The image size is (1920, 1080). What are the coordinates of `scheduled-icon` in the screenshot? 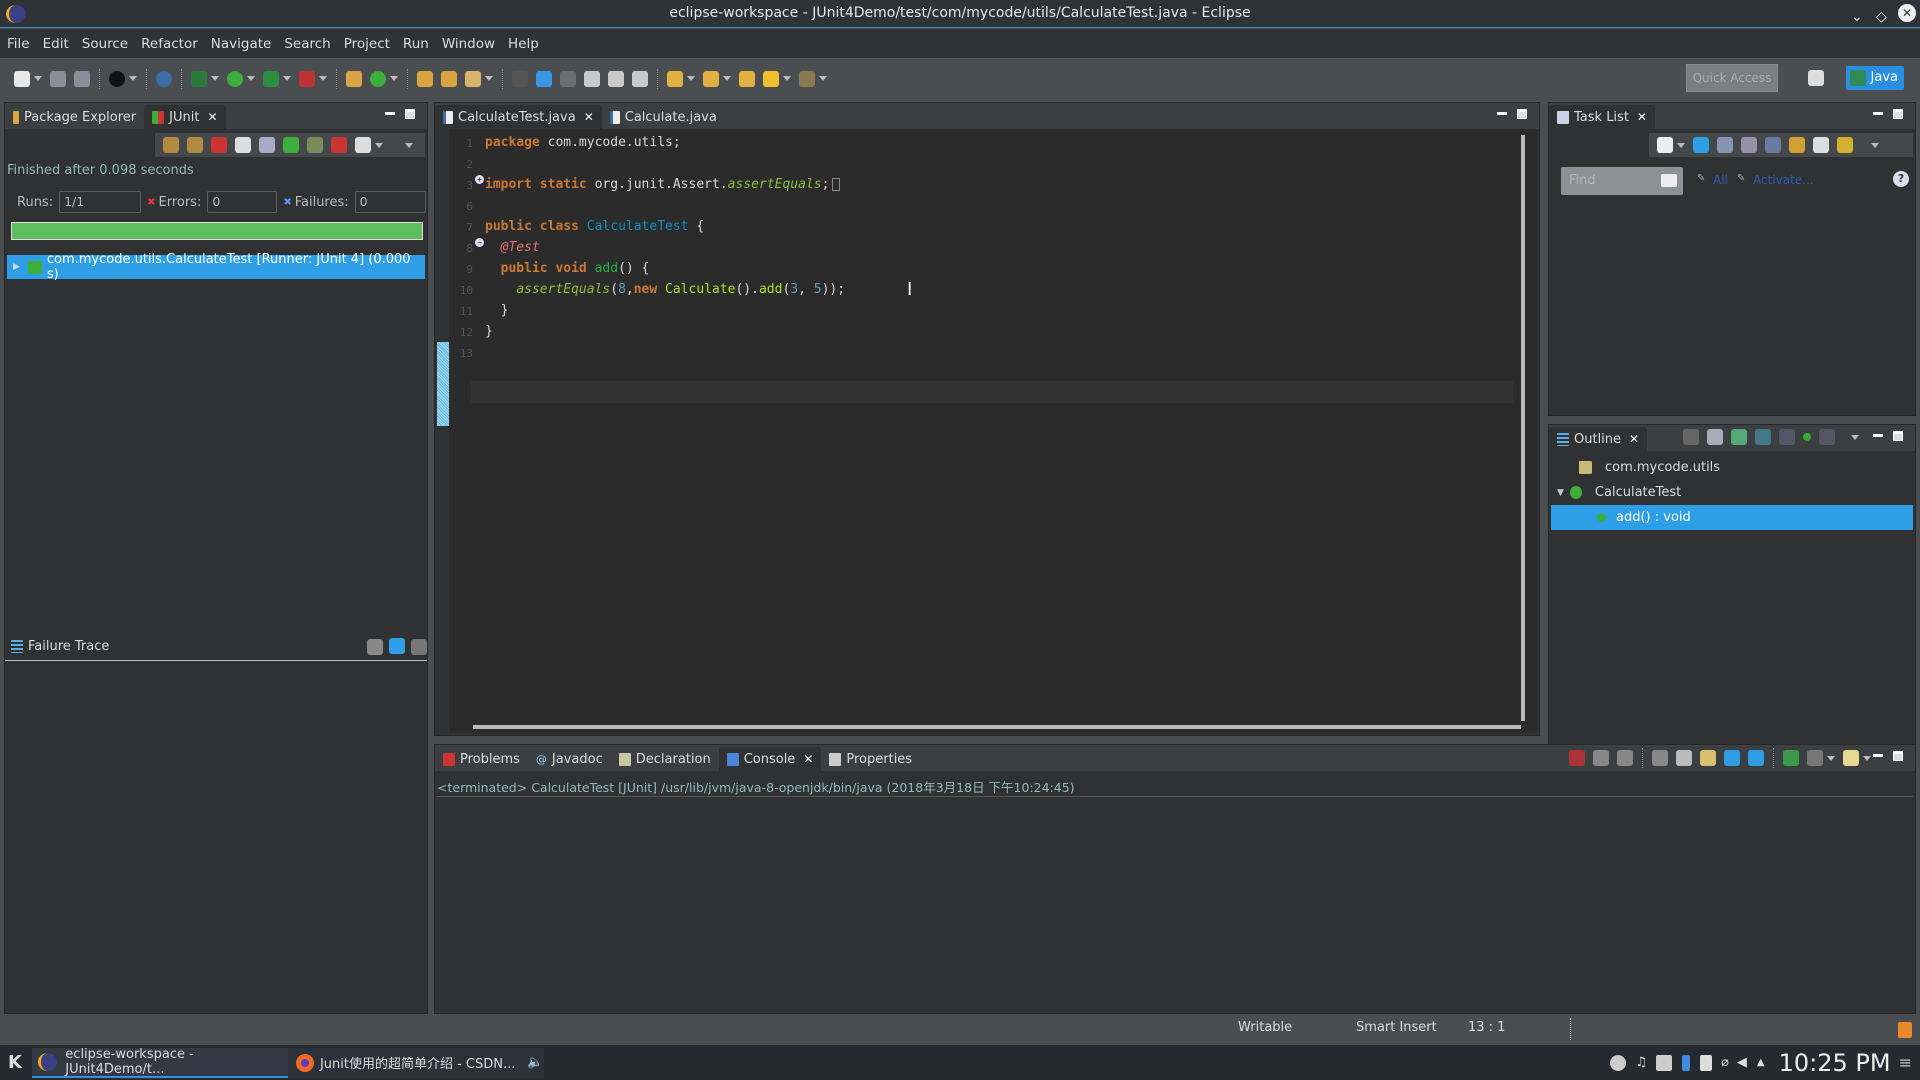 It's located at (1725, 145).